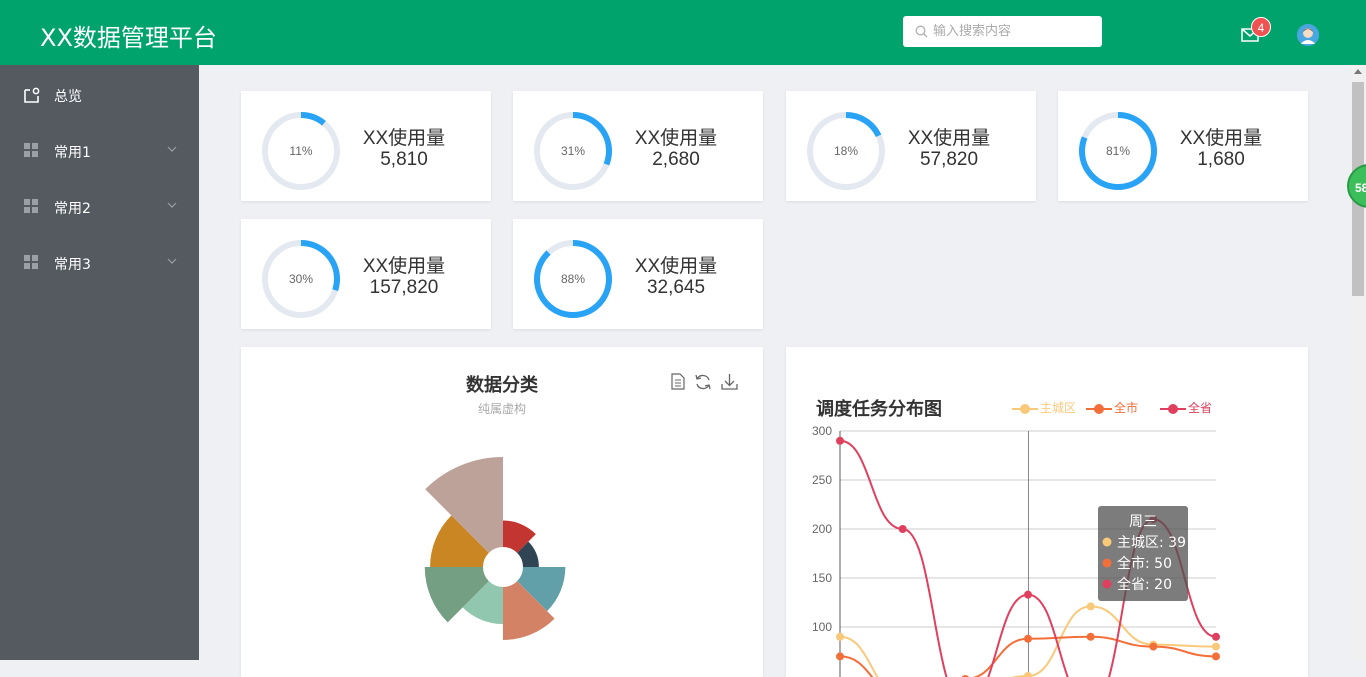 This screenshot has height=677, width=1366. What do you see at coordinates (1144, 563) in the screenshot?
I see `tooltip-line: 全市: 50` at bounding box center [1144, 563].